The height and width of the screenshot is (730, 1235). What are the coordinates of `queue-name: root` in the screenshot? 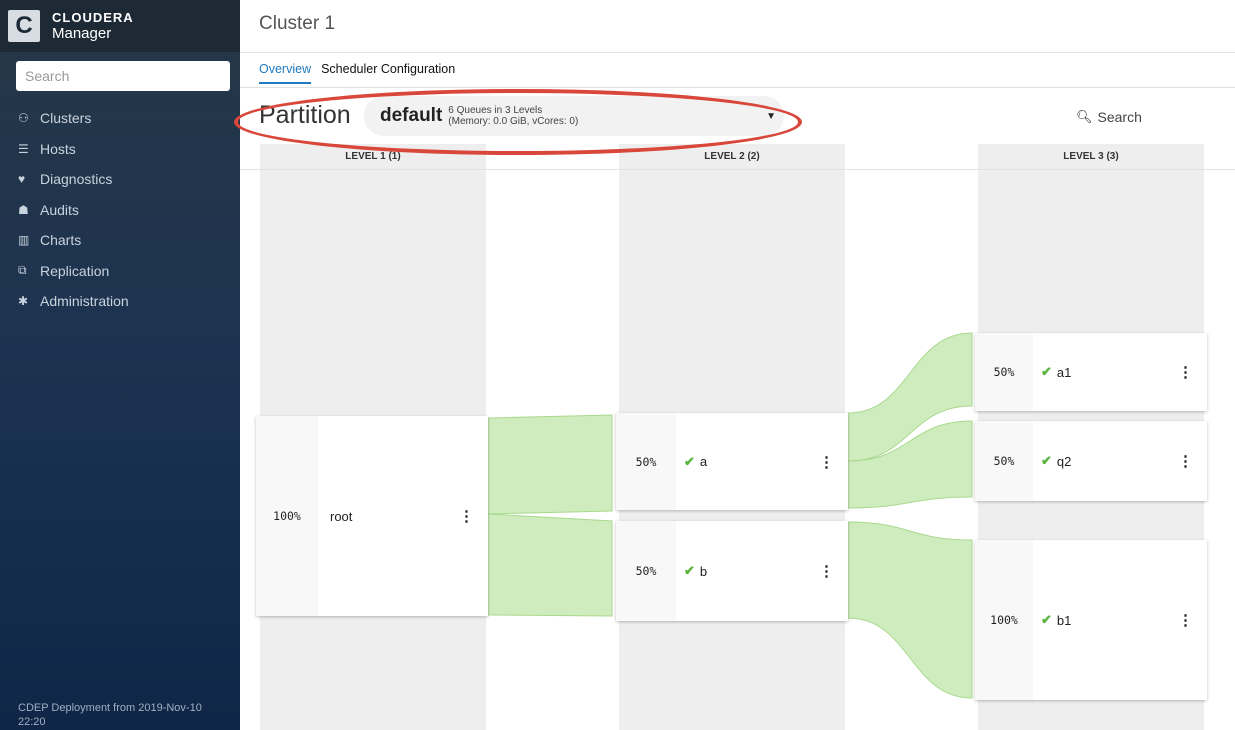 It's located at (335, 516).